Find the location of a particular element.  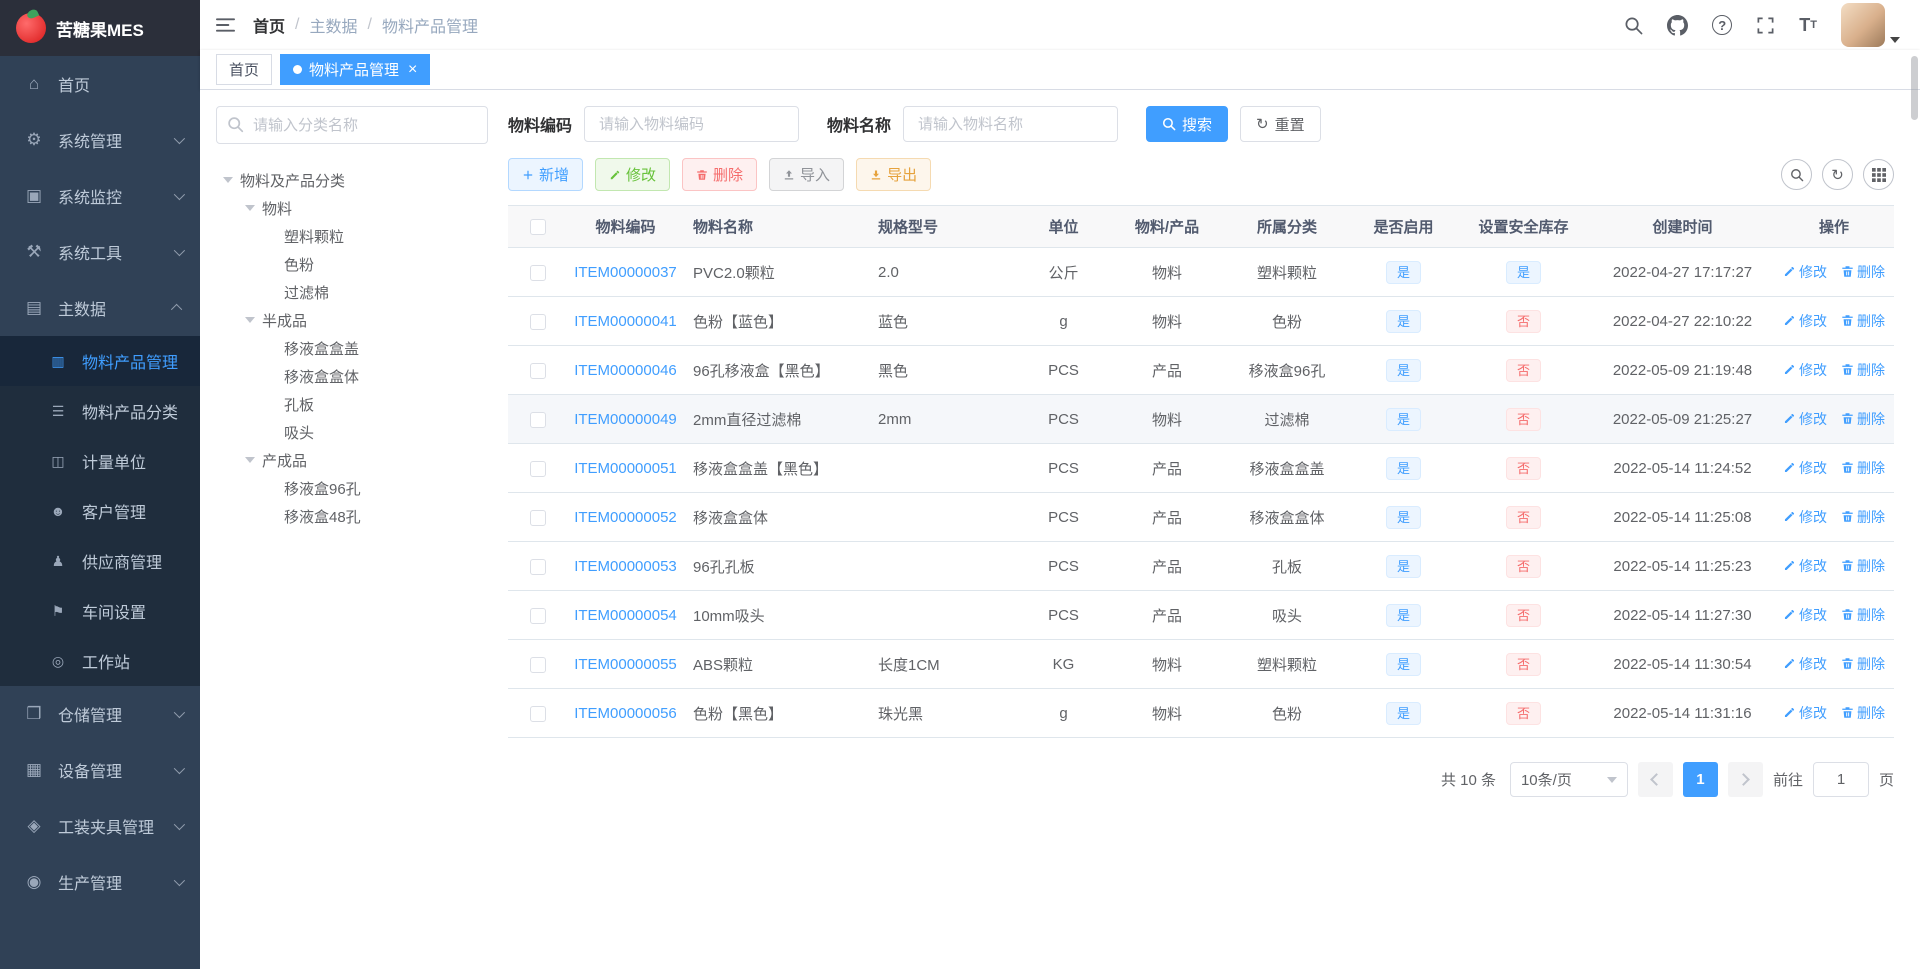

tree-node: 孔板 is located at coordinates (352, 404).